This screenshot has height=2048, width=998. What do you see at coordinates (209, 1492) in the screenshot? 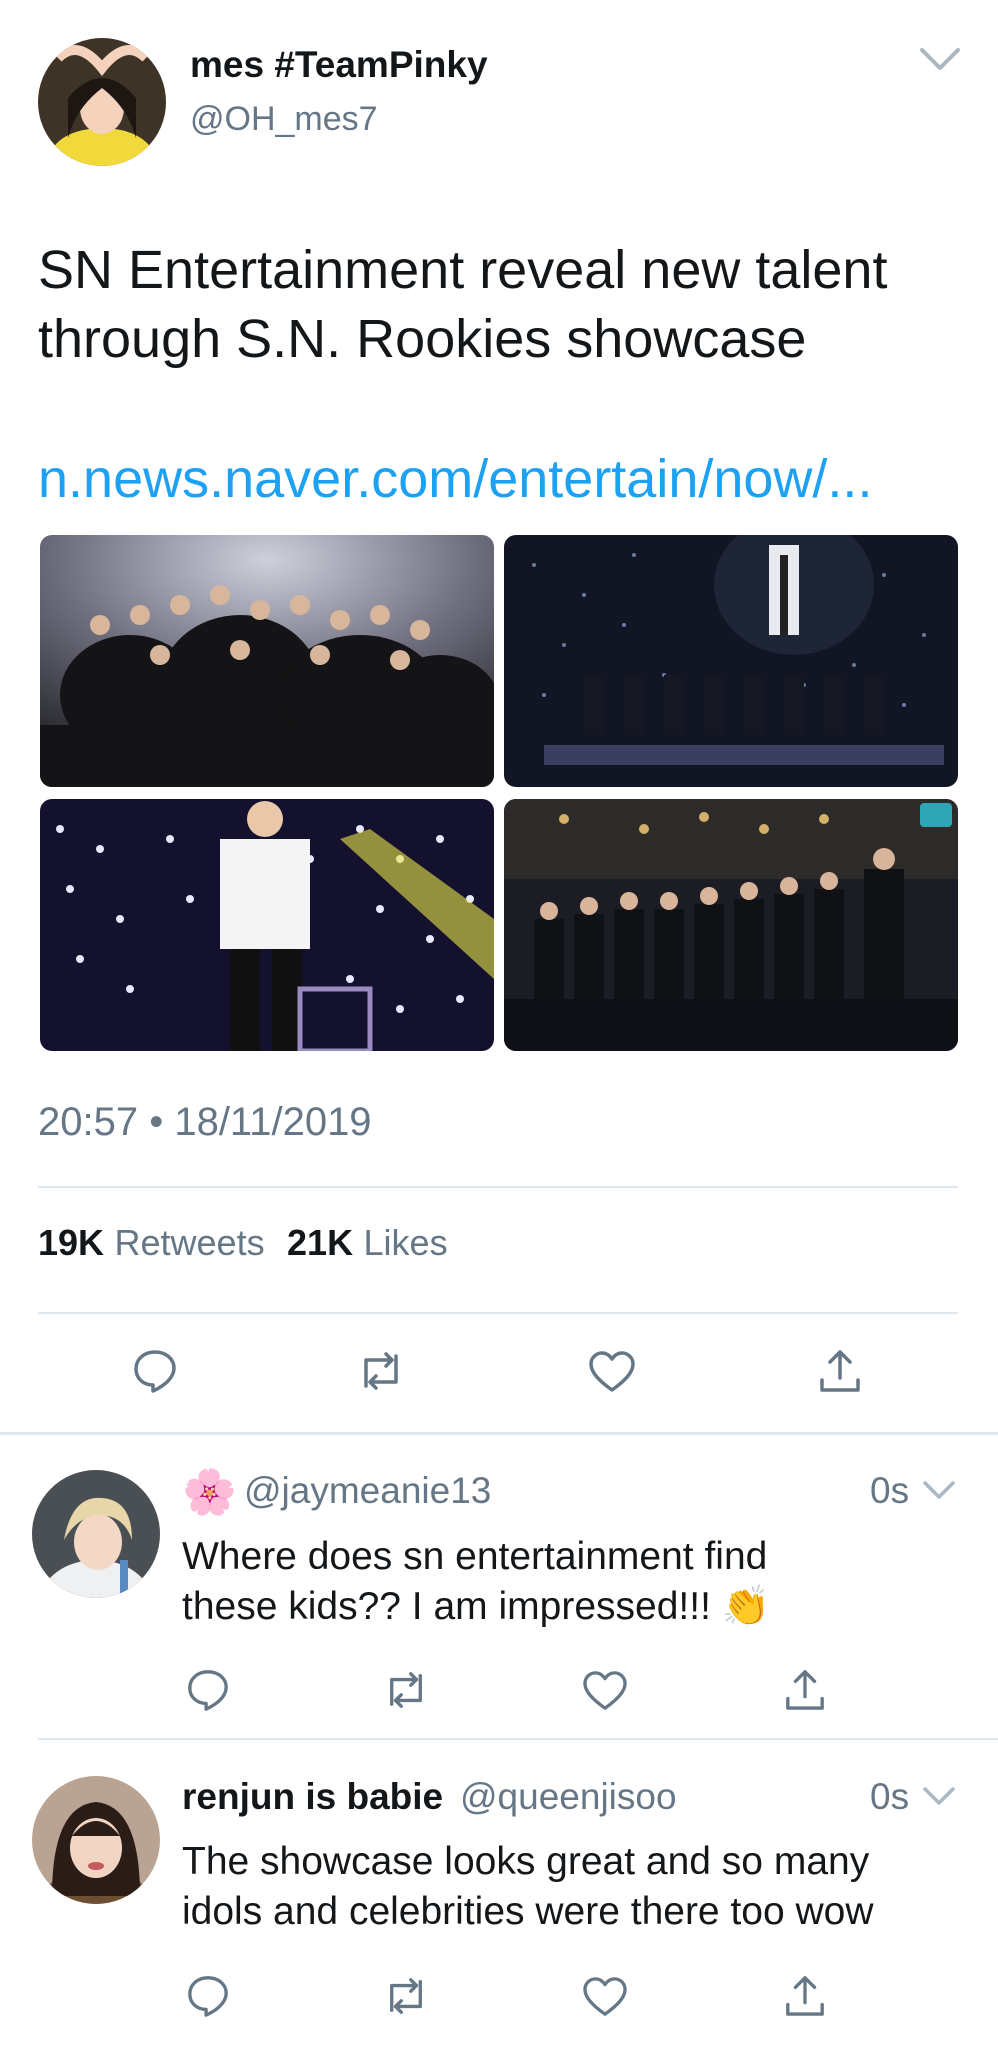
I see `reply-emoji: 🌸` at bounding box center [209, 1492].